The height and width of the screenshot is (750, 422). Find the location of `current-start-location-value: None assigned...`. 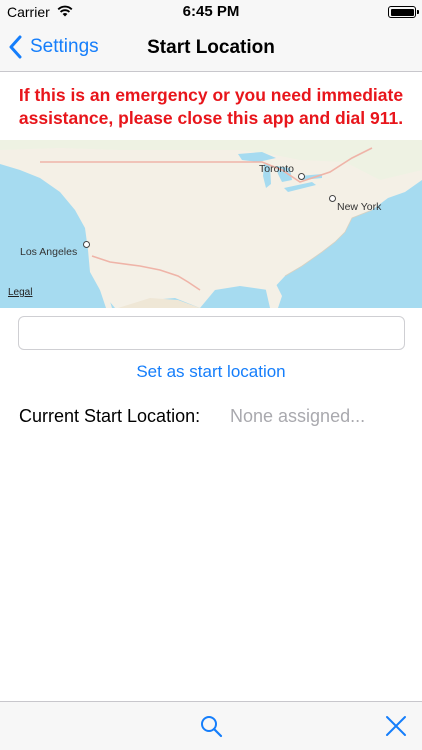

current-start-location-value: None assigned... is located at coordinates (298, 416).